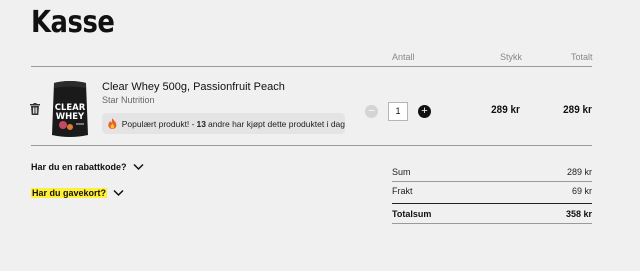 This screenshot has width=640, height=271. Describe the element at coordinates (401, 172) in the screenshot. I see `subtotal-label: Sum` at that location.